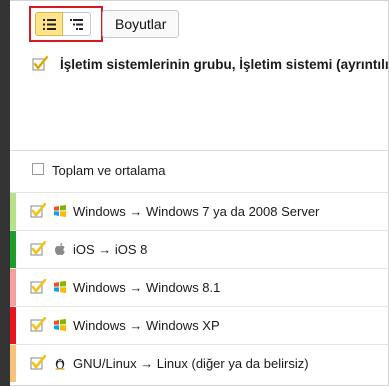 The width and height of the screenshot is (389, 386). What do you see at coordinates (199, 249) in the screenshot?
I see `list-item: iOS → iOS 8` at bounding box center [199, 249].